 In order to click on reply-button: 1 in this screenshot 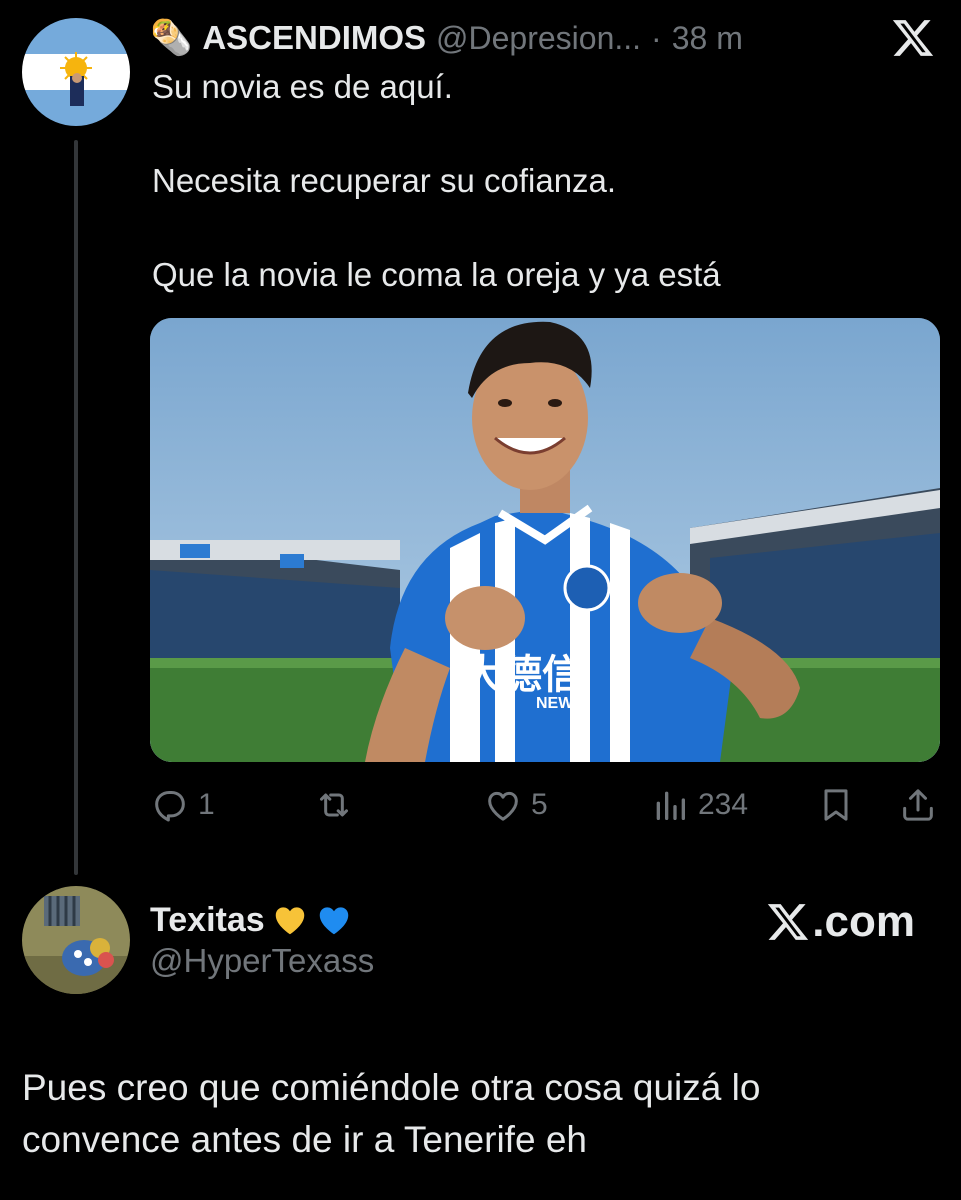, I will do `click(182, 805)`.